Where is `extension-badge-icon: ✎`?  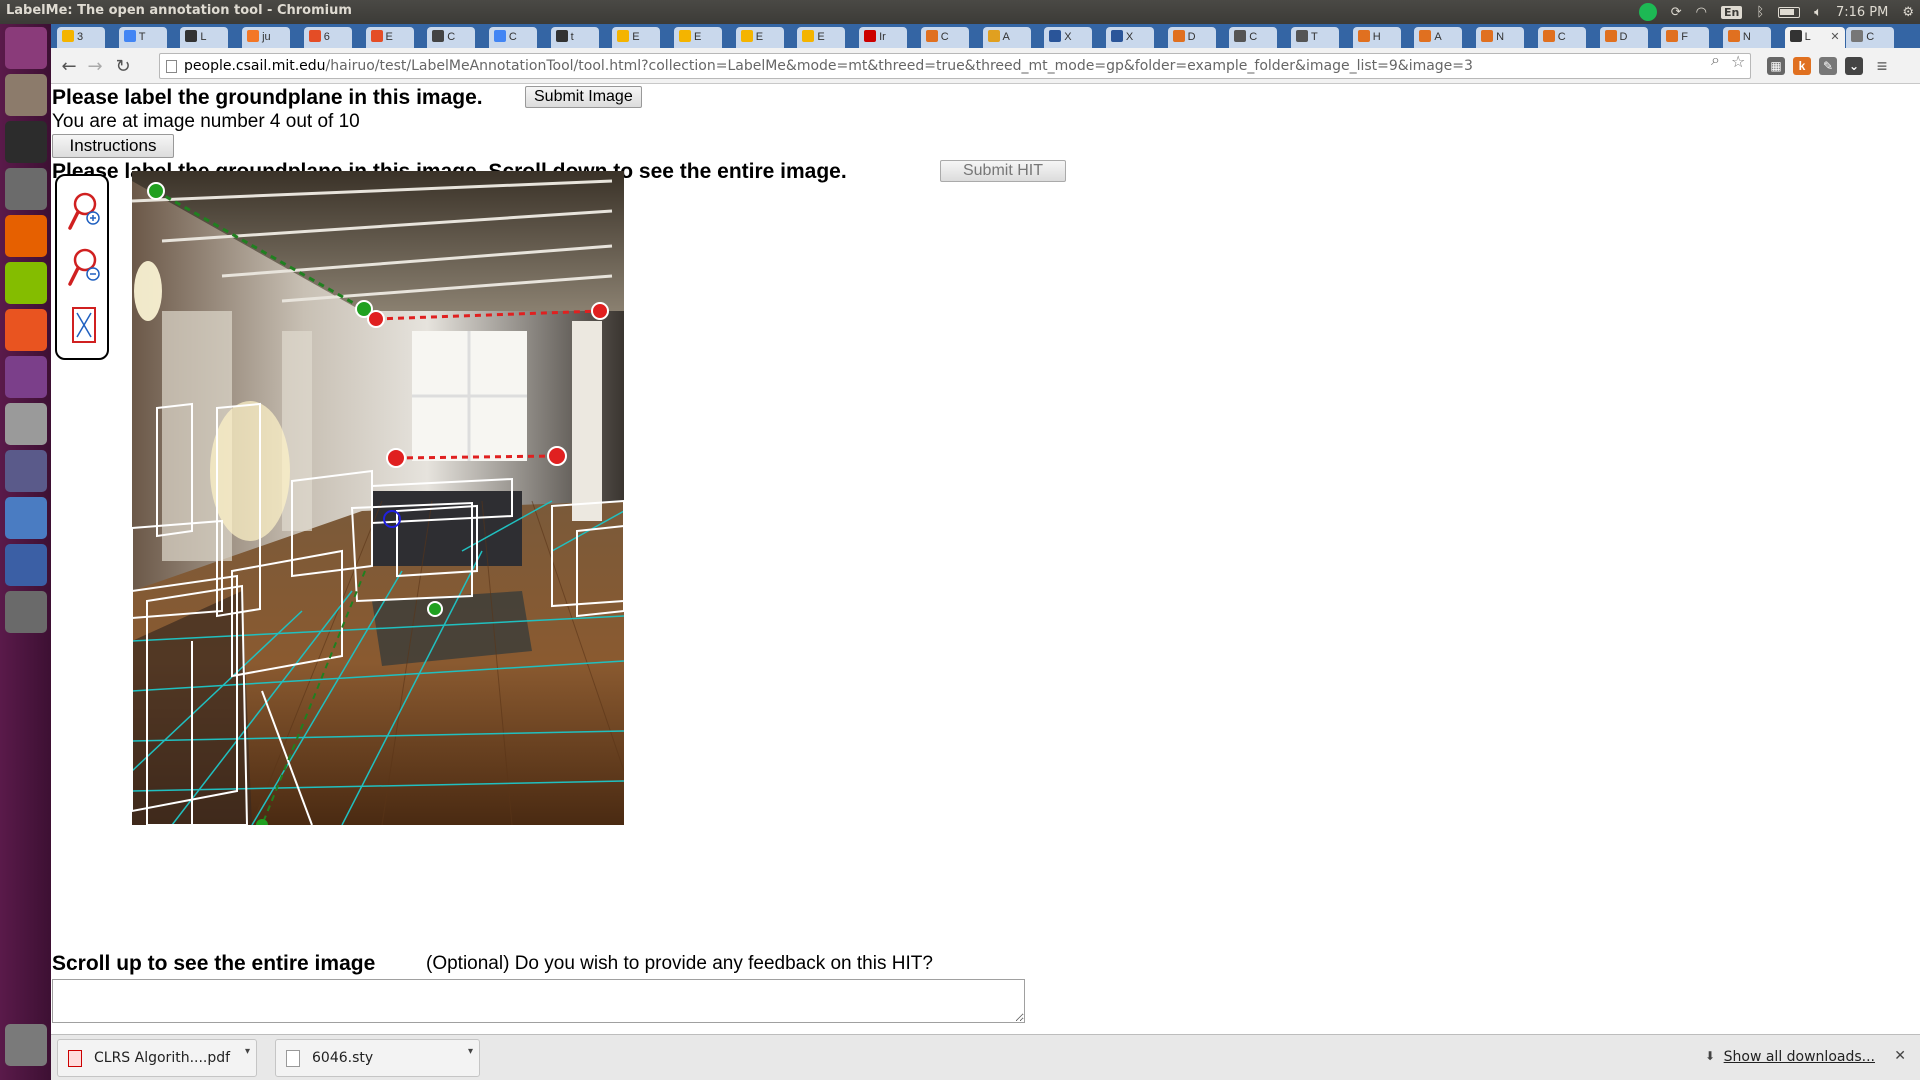 extension-badge-icon: ✎ is located at coordinates (1828, 66).